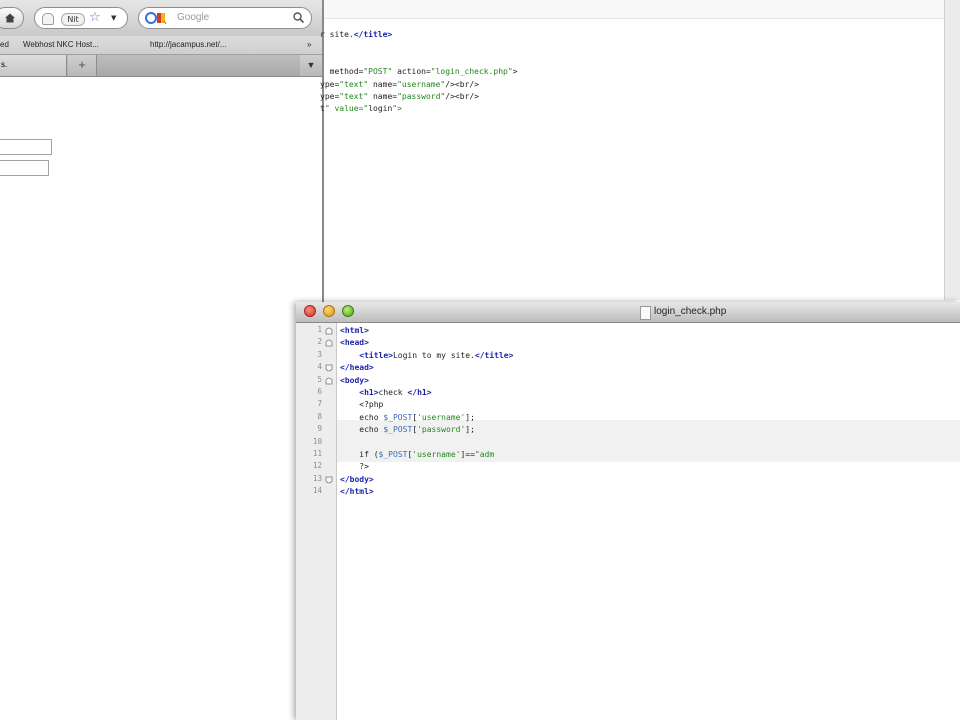 The height and width of the screenshot is (720, 960). What do you see at coordinates (645, 313) in the screenshot?
I see `document-icon` at bounding box center [645, 313].